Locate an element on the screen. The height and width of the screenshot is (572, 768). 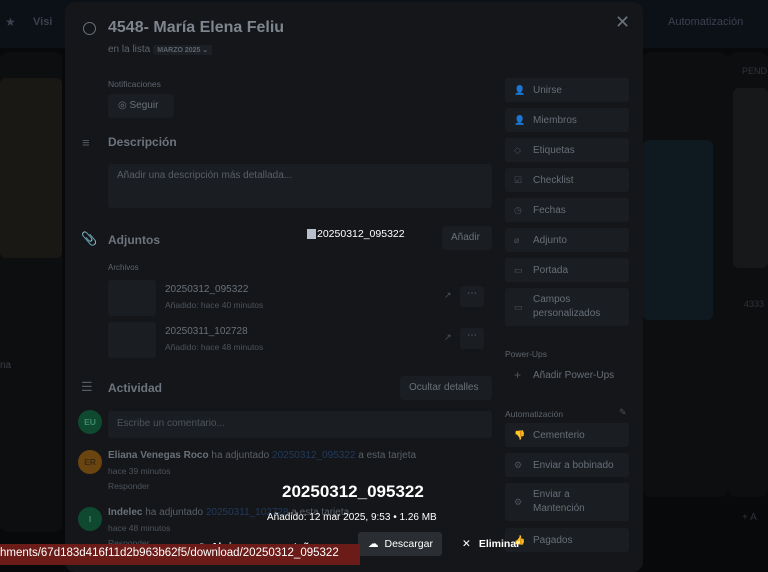
custom-fields-icon: ▭ is located at coordinates (518, 307).